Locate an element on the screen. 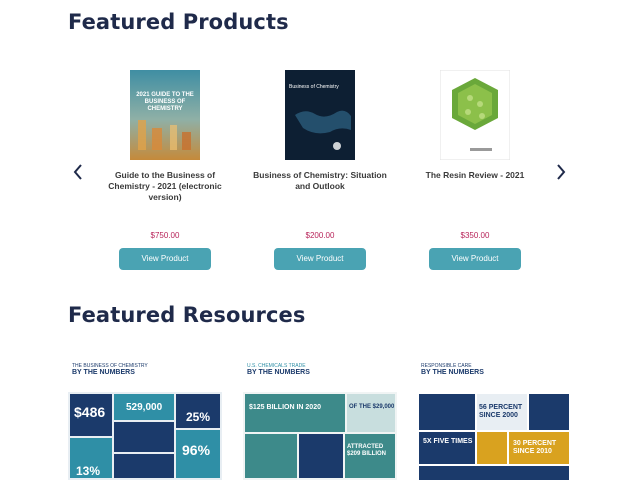  featured-products-heading: Featured Products is located at coordinates (178, 22).